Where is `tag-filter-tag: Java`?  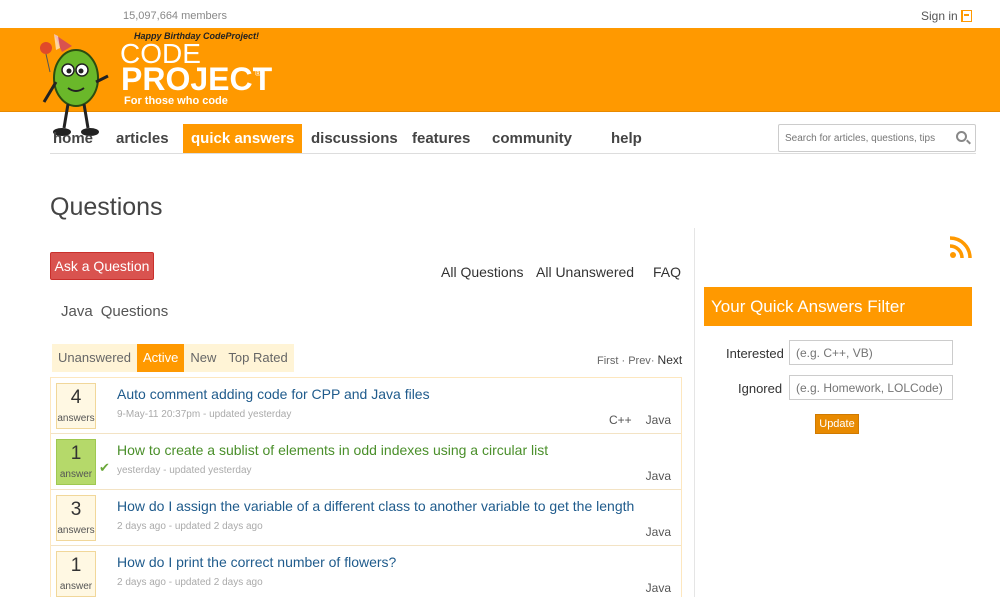
tag-filter-tag: Java is located at coordinates (77, 311).